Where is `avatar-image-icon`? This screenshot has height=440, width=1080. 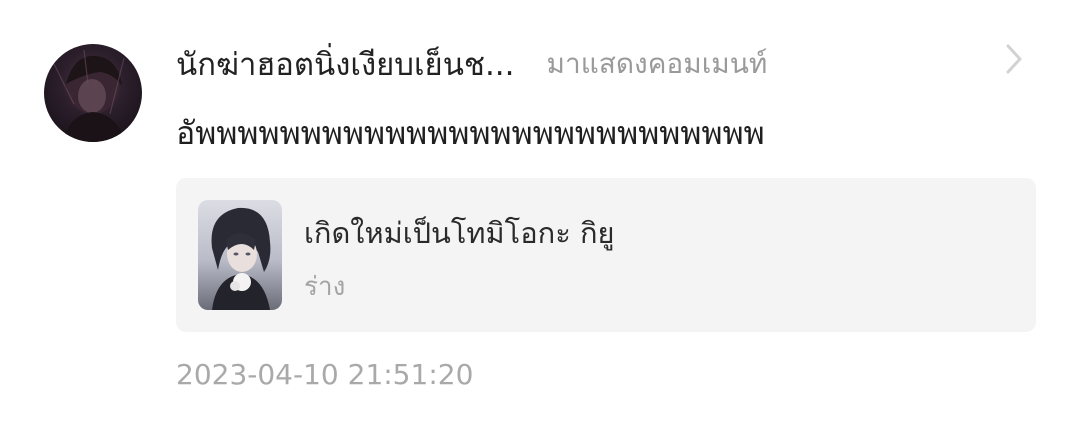
avatar-image-icon is located at coordinates (89, 95).